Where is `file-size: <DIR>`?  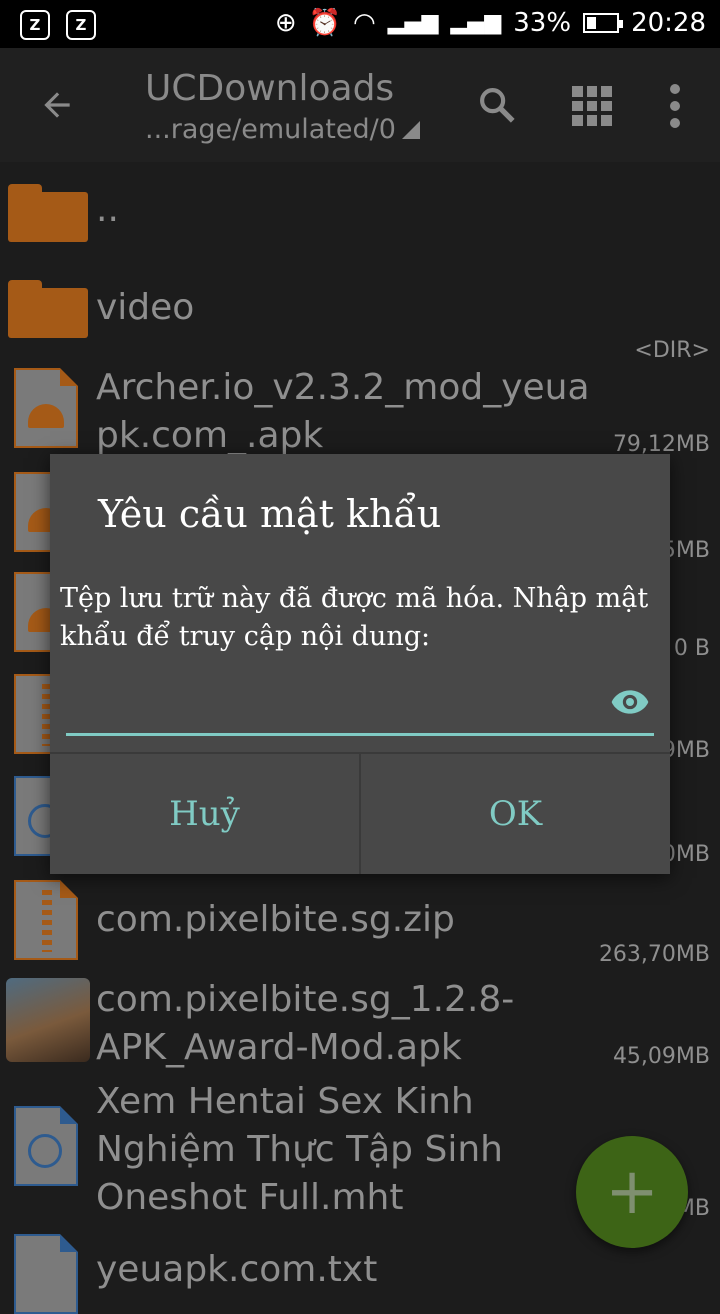
file-size: <DIR> is located at coordinates (672, 350).